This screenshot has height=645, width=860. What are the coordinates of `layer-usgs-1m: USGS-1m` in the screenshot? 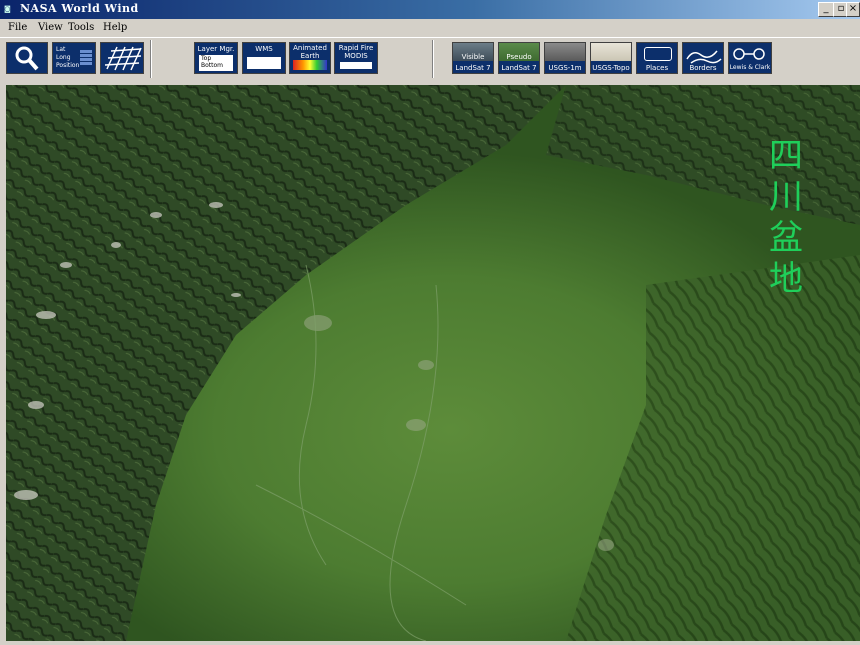 It's located at (565, 58).